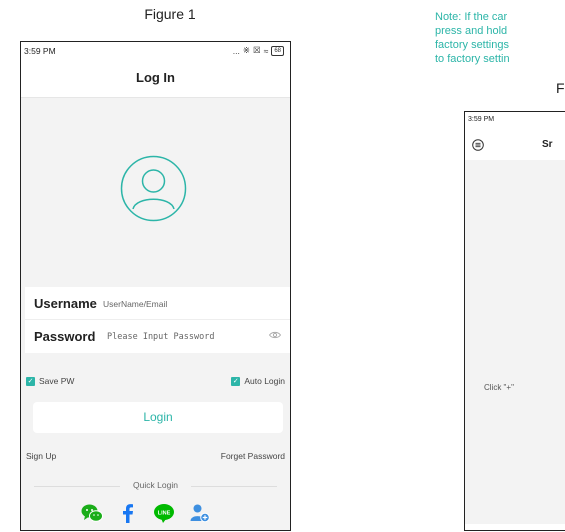 Image resolution: width=565 pixels, height=532 pixels. Describe the element at coordinates (478, 145) in the screenshot. I see `menu-icon` at that location.